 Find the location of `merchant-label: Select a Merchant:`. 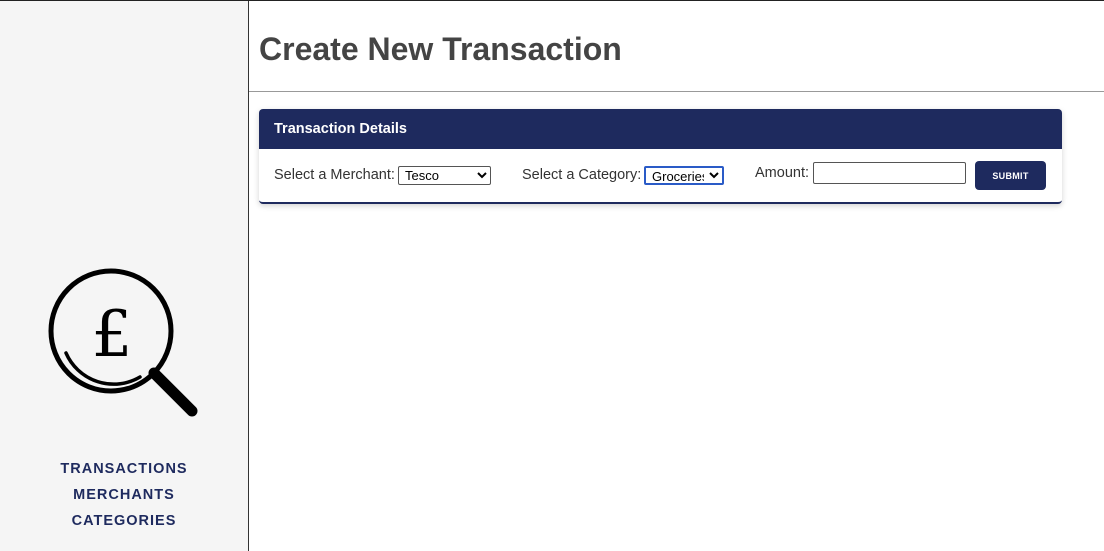

merchant-label: Select a Merchant: is located at coordinates (334, 175).